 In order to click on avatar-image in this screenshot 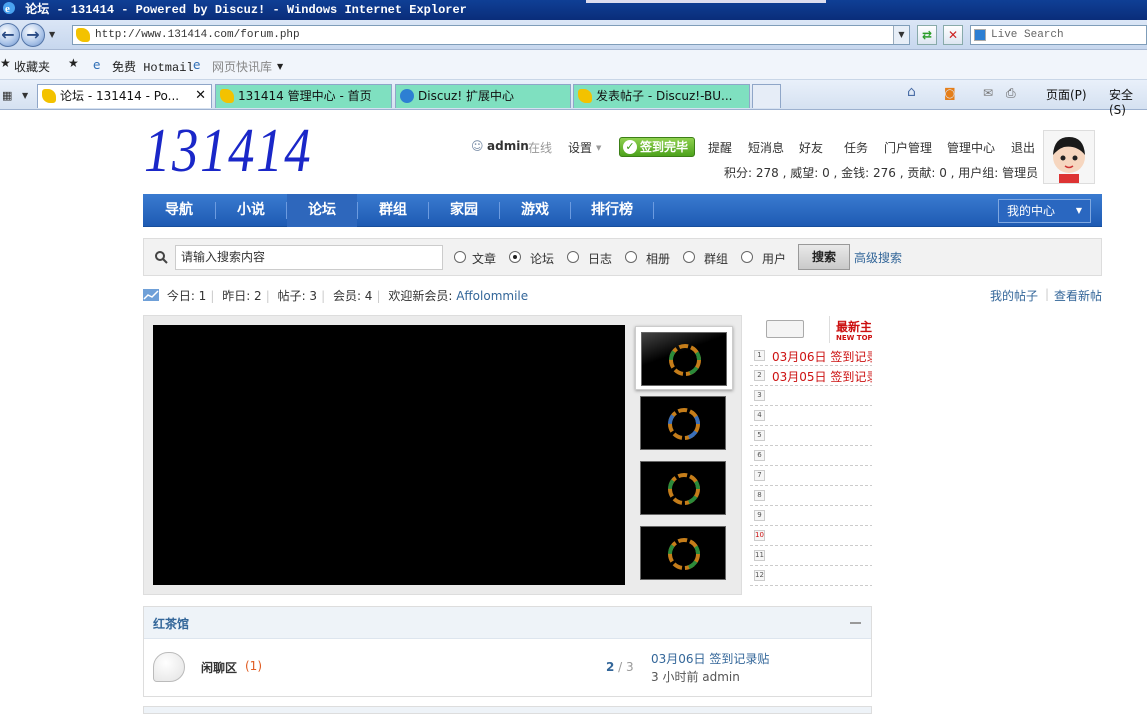, I will do `click(1069, 160)`.